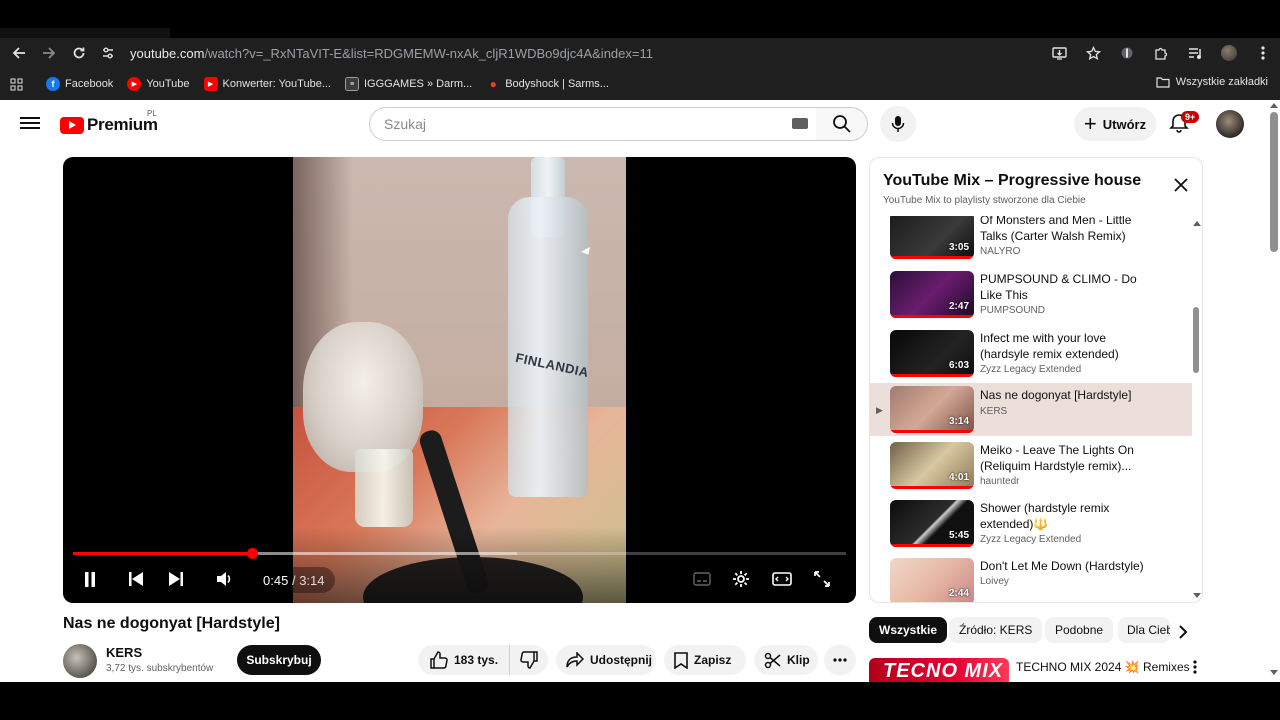  What do you see at coordinates (1274, 105) in the screenshot?
I see `page-scroll-up` at bounding box center [1274, 105].